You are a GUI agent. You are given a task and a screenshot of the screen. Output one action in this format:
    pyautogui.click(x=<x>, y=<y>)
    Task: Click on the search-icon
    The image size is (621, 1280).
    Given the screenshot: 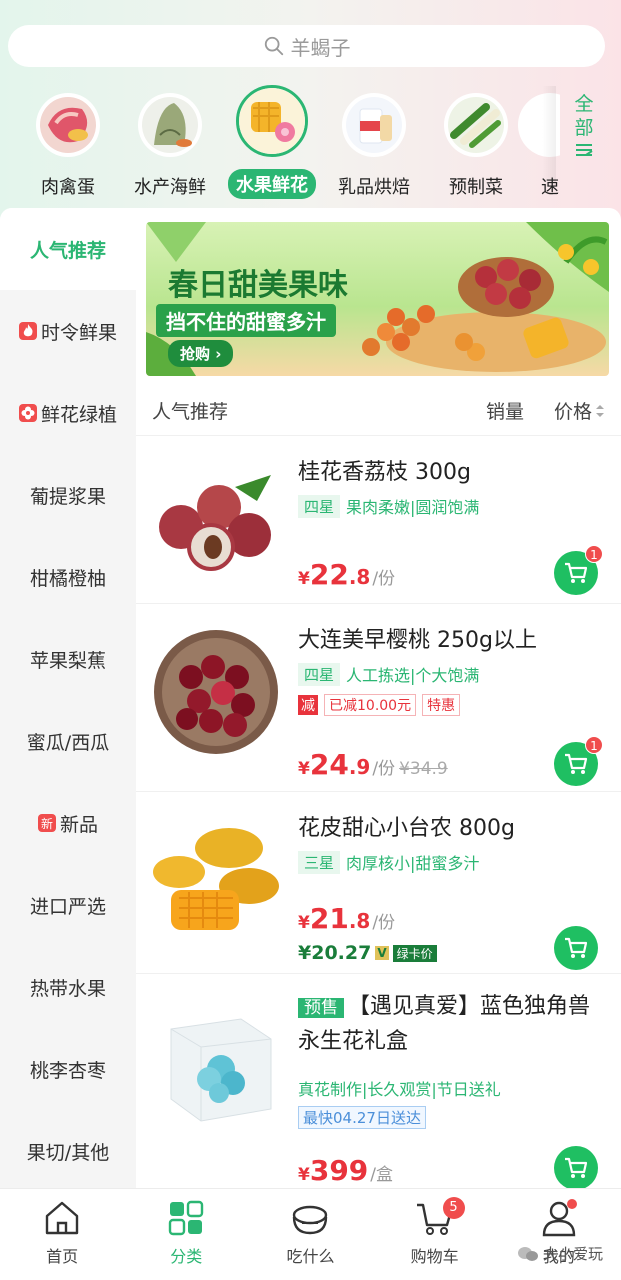 What is the action you would take?
    pyautogui.click(x=273, y=46)
    